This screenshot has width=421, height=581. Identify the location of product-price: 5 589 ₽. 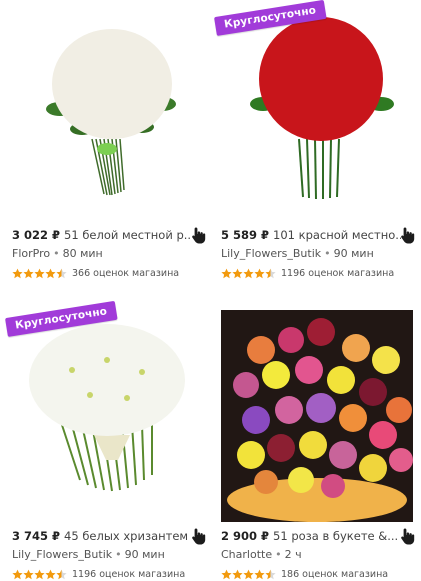
(245, 235).